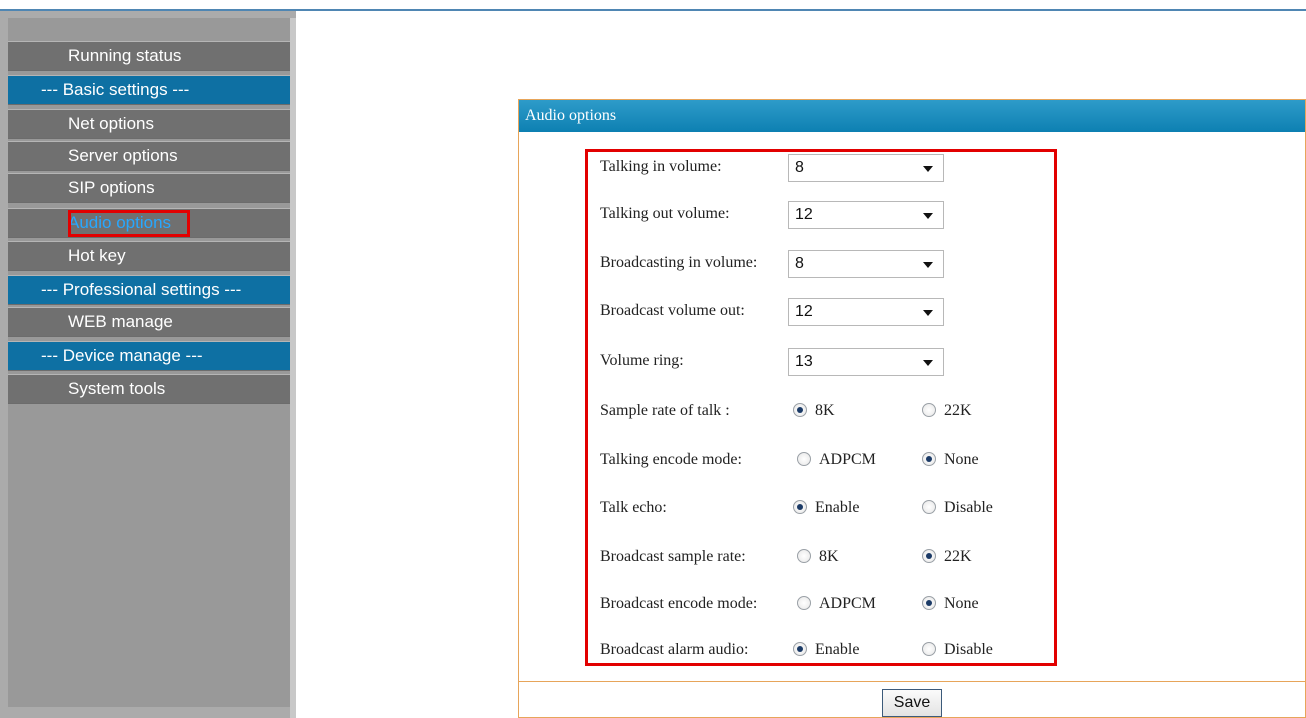 This screenshot has width=1306, height=718. What do you see at coordinates (866, 362) in the screenshot?
I see `volume-ring-select: 13` at bounding box center [866, 362].